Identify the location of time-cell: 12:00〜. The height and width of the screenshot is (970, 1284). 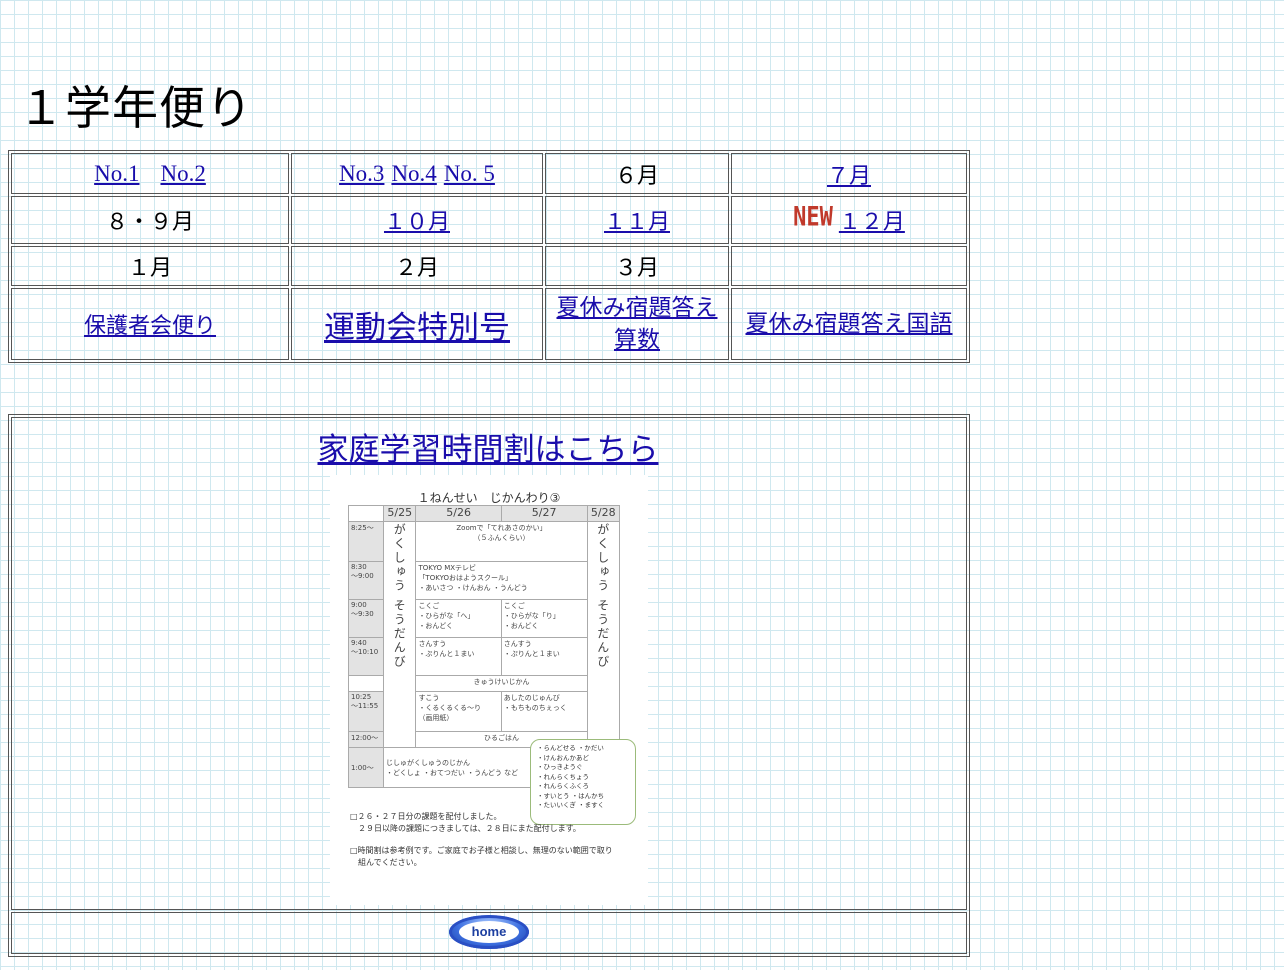
(366, 739).